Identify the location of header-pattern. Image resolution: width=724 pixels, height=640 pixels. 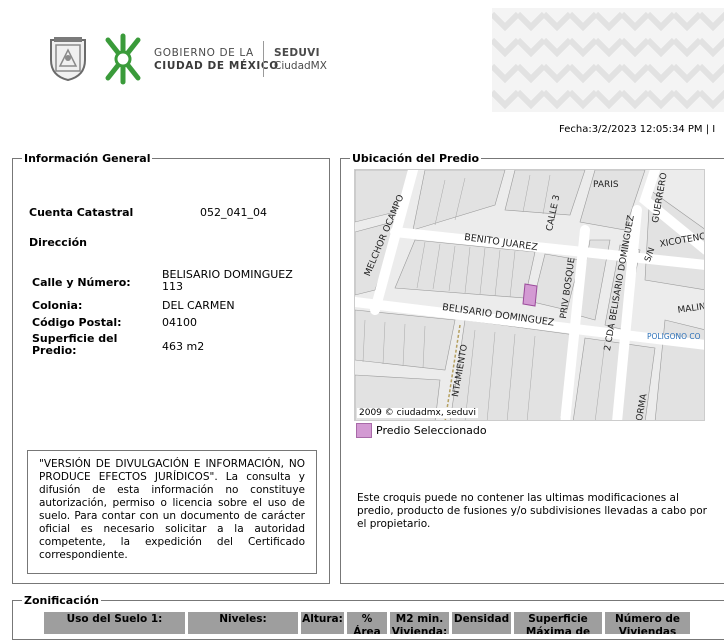
(608, 60).